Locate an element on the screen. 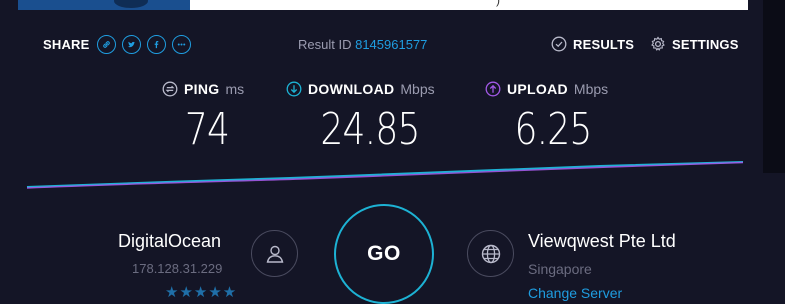 The image size is (785, 304). download-icon is located at coordinates (294, 89).